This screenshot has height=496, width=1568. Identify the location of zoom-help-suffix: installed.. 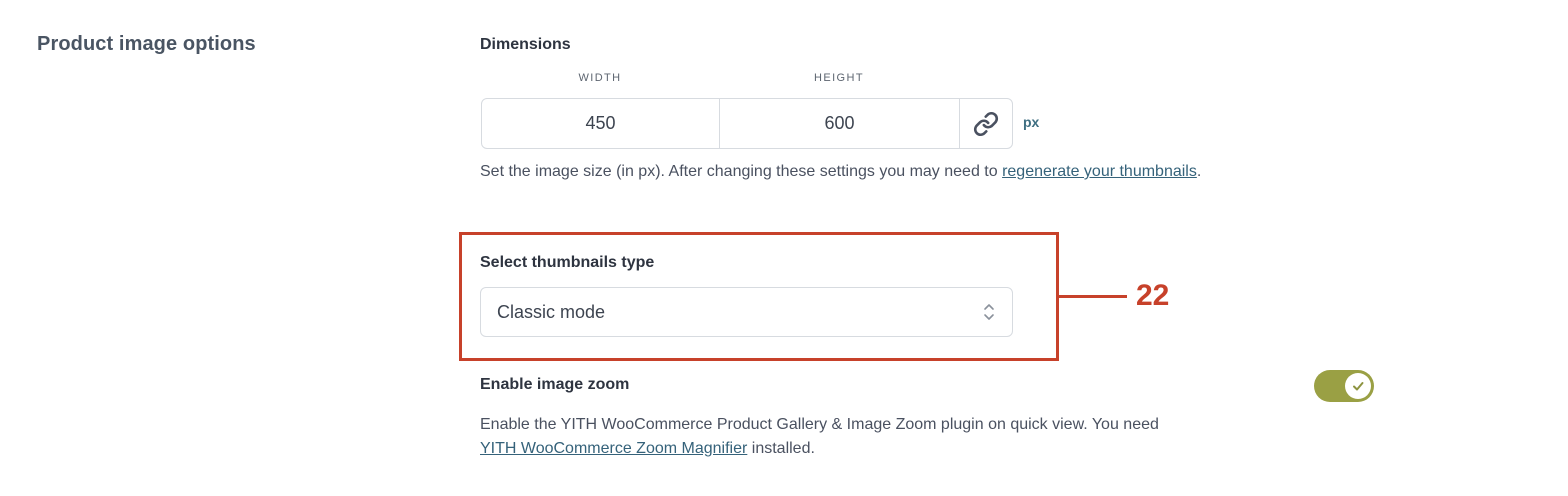
(781, 448).